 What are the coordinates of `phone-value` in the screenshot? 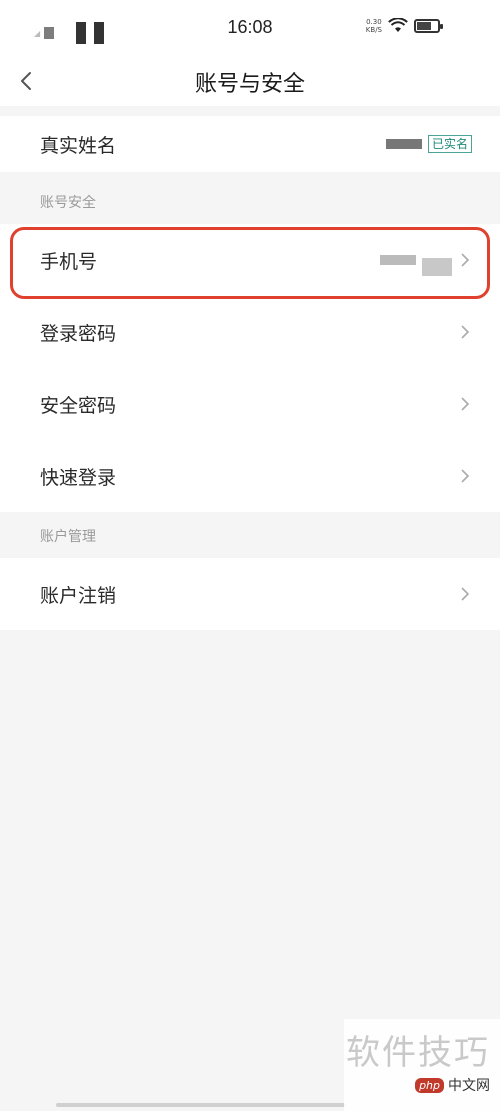 It's located at (426, 260).